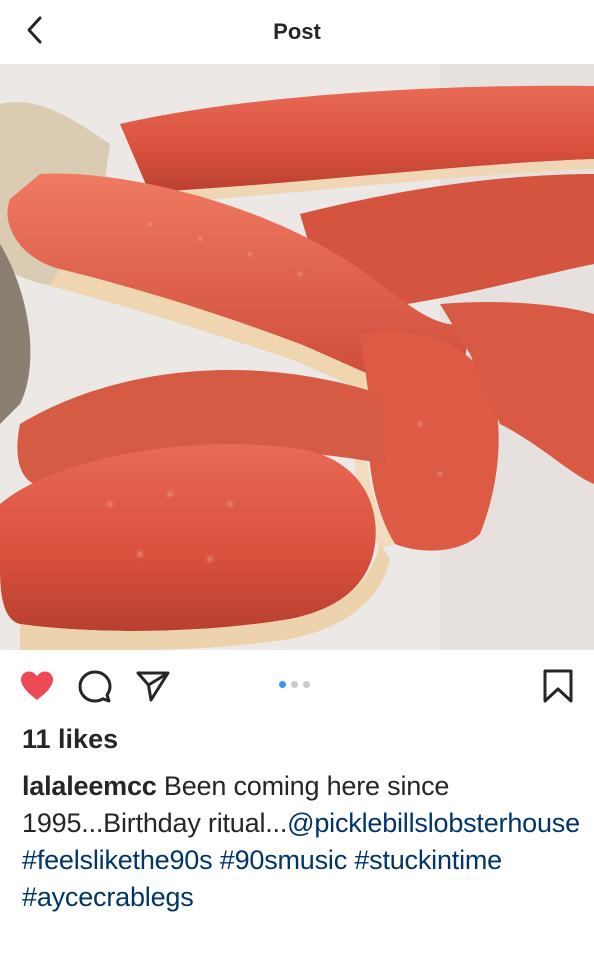 The width and height of the screenshot is (594, 960). I want to click on save-button, so click(558, 688).